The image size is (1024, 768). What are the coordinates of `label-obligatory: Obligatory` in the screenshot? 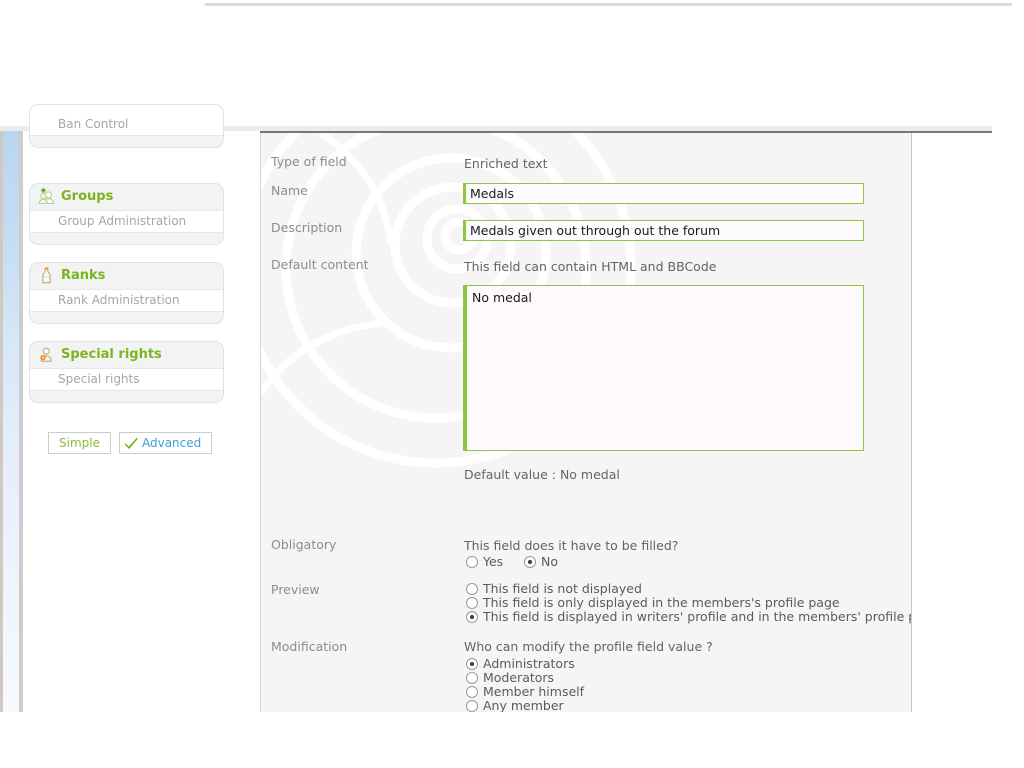 It's located at (304, 544).